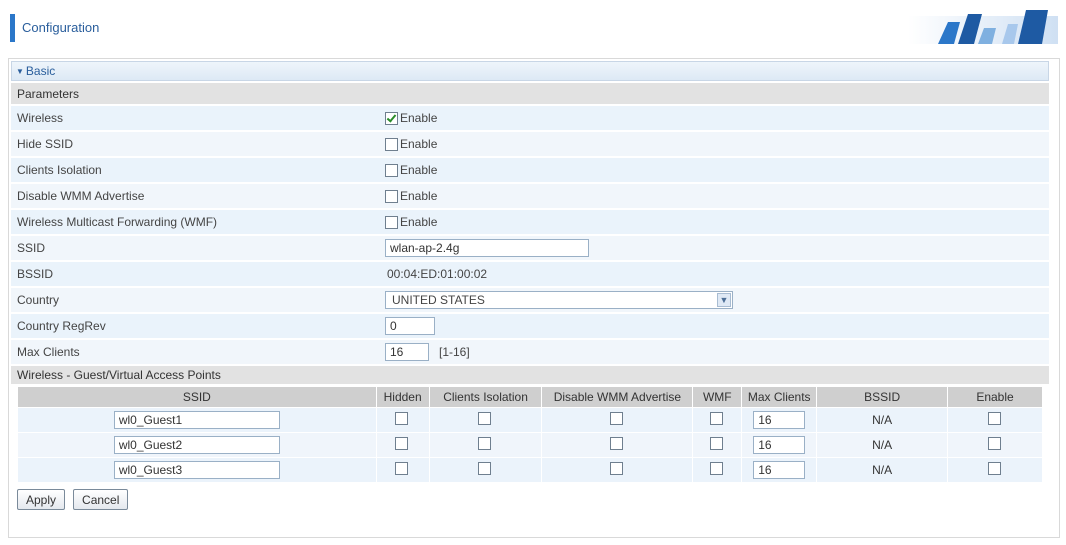 This screenshot has height=545, width=1066. What do you see at coordinates (530, 327) in the screenshot?
I see `field-row-regrev: Country RegRev` at bounding box center [530, 327].